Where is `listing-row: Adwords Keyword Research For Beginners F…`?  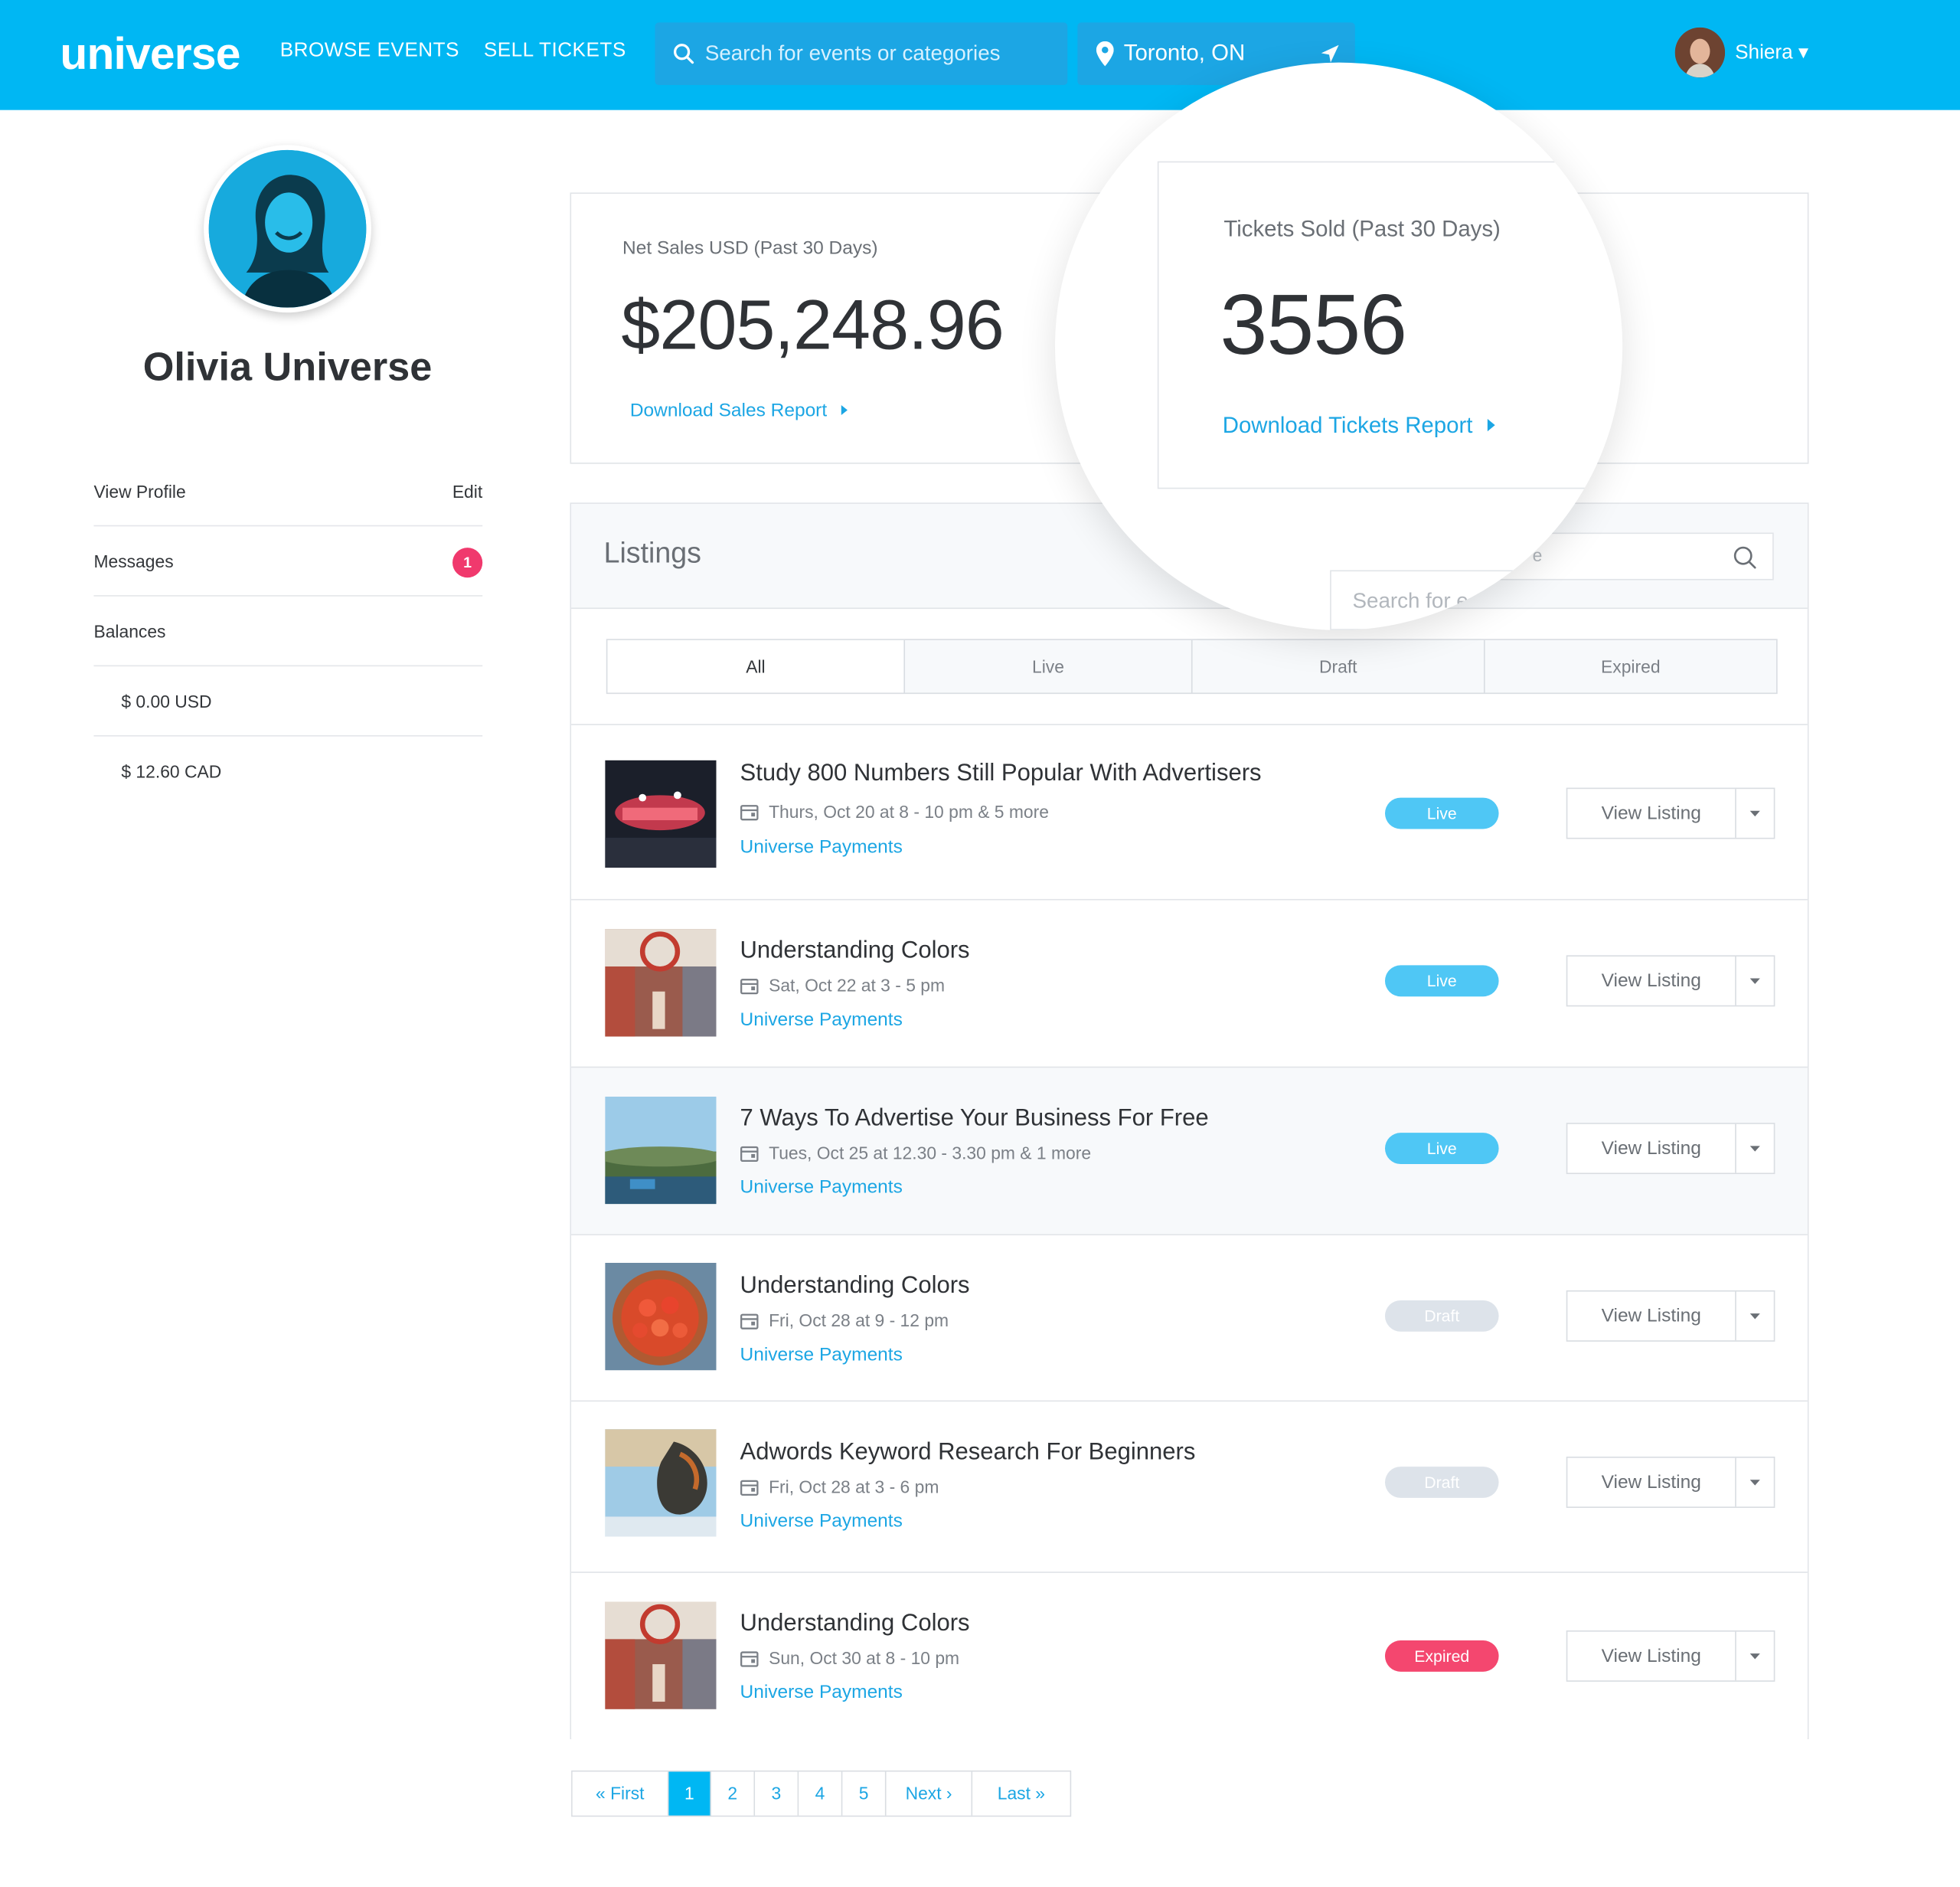 listing-row: Adwords Keyword Research For Beginners F… is located at coordinates (1189, 1486).